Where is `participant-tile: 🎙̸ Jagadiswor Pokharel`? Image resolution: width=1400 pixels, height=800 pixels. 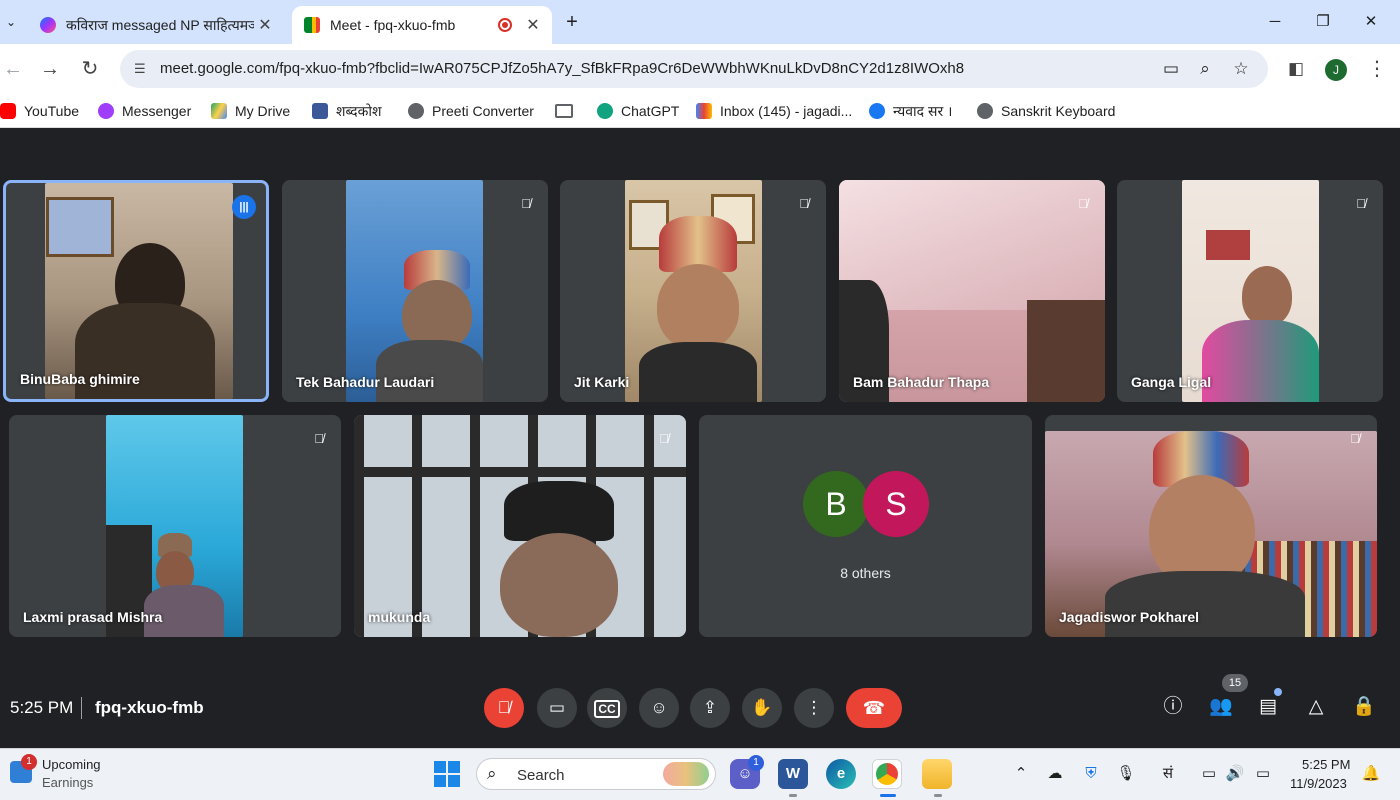
participant-tile: 🎙̸ Jagadiswor Pokharel is located at coordinates (1211, 526).